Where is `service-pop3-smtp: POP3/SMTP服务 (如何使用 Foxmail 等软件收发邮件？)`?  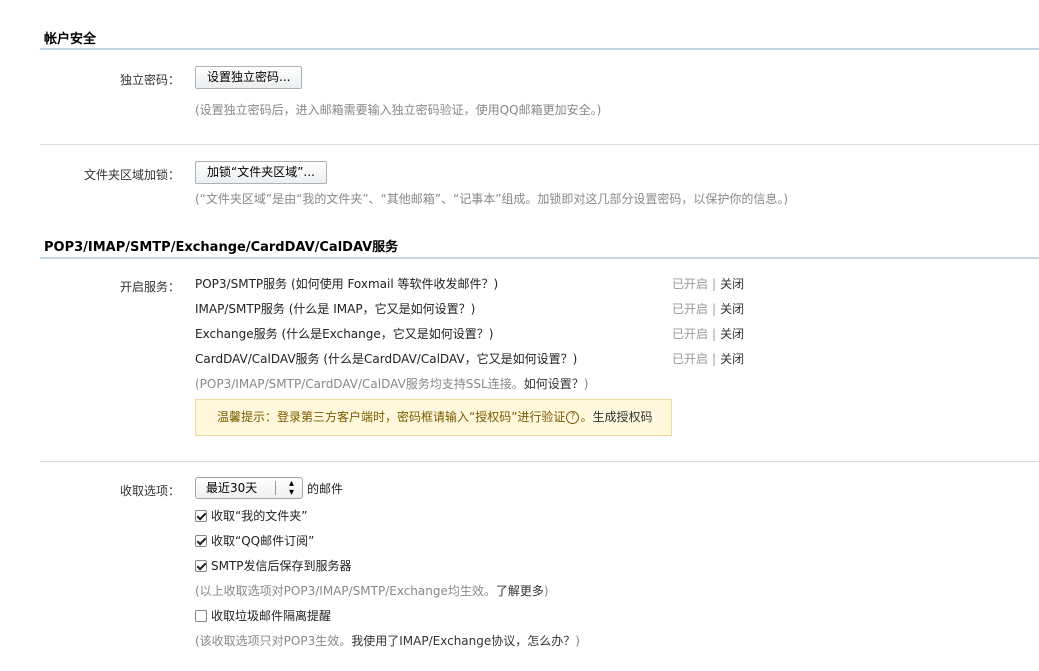
service-pop3-smtp: POP3/SMTP服务 (如何使用 Foxmail 等软件收发邮件？) is located at coordinates (347, 284).